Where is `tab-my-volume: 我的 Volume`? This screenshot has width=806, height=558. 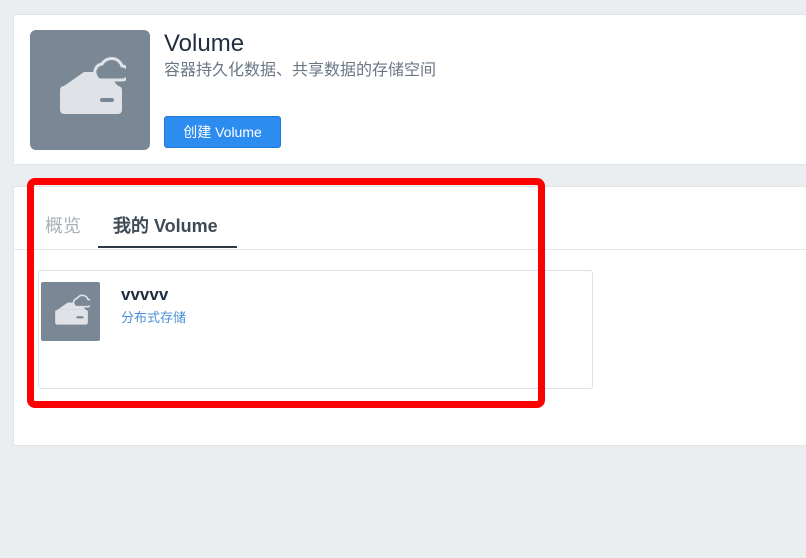
tab-my-volume: 我的 Volume is located at coordinates (165, 226).